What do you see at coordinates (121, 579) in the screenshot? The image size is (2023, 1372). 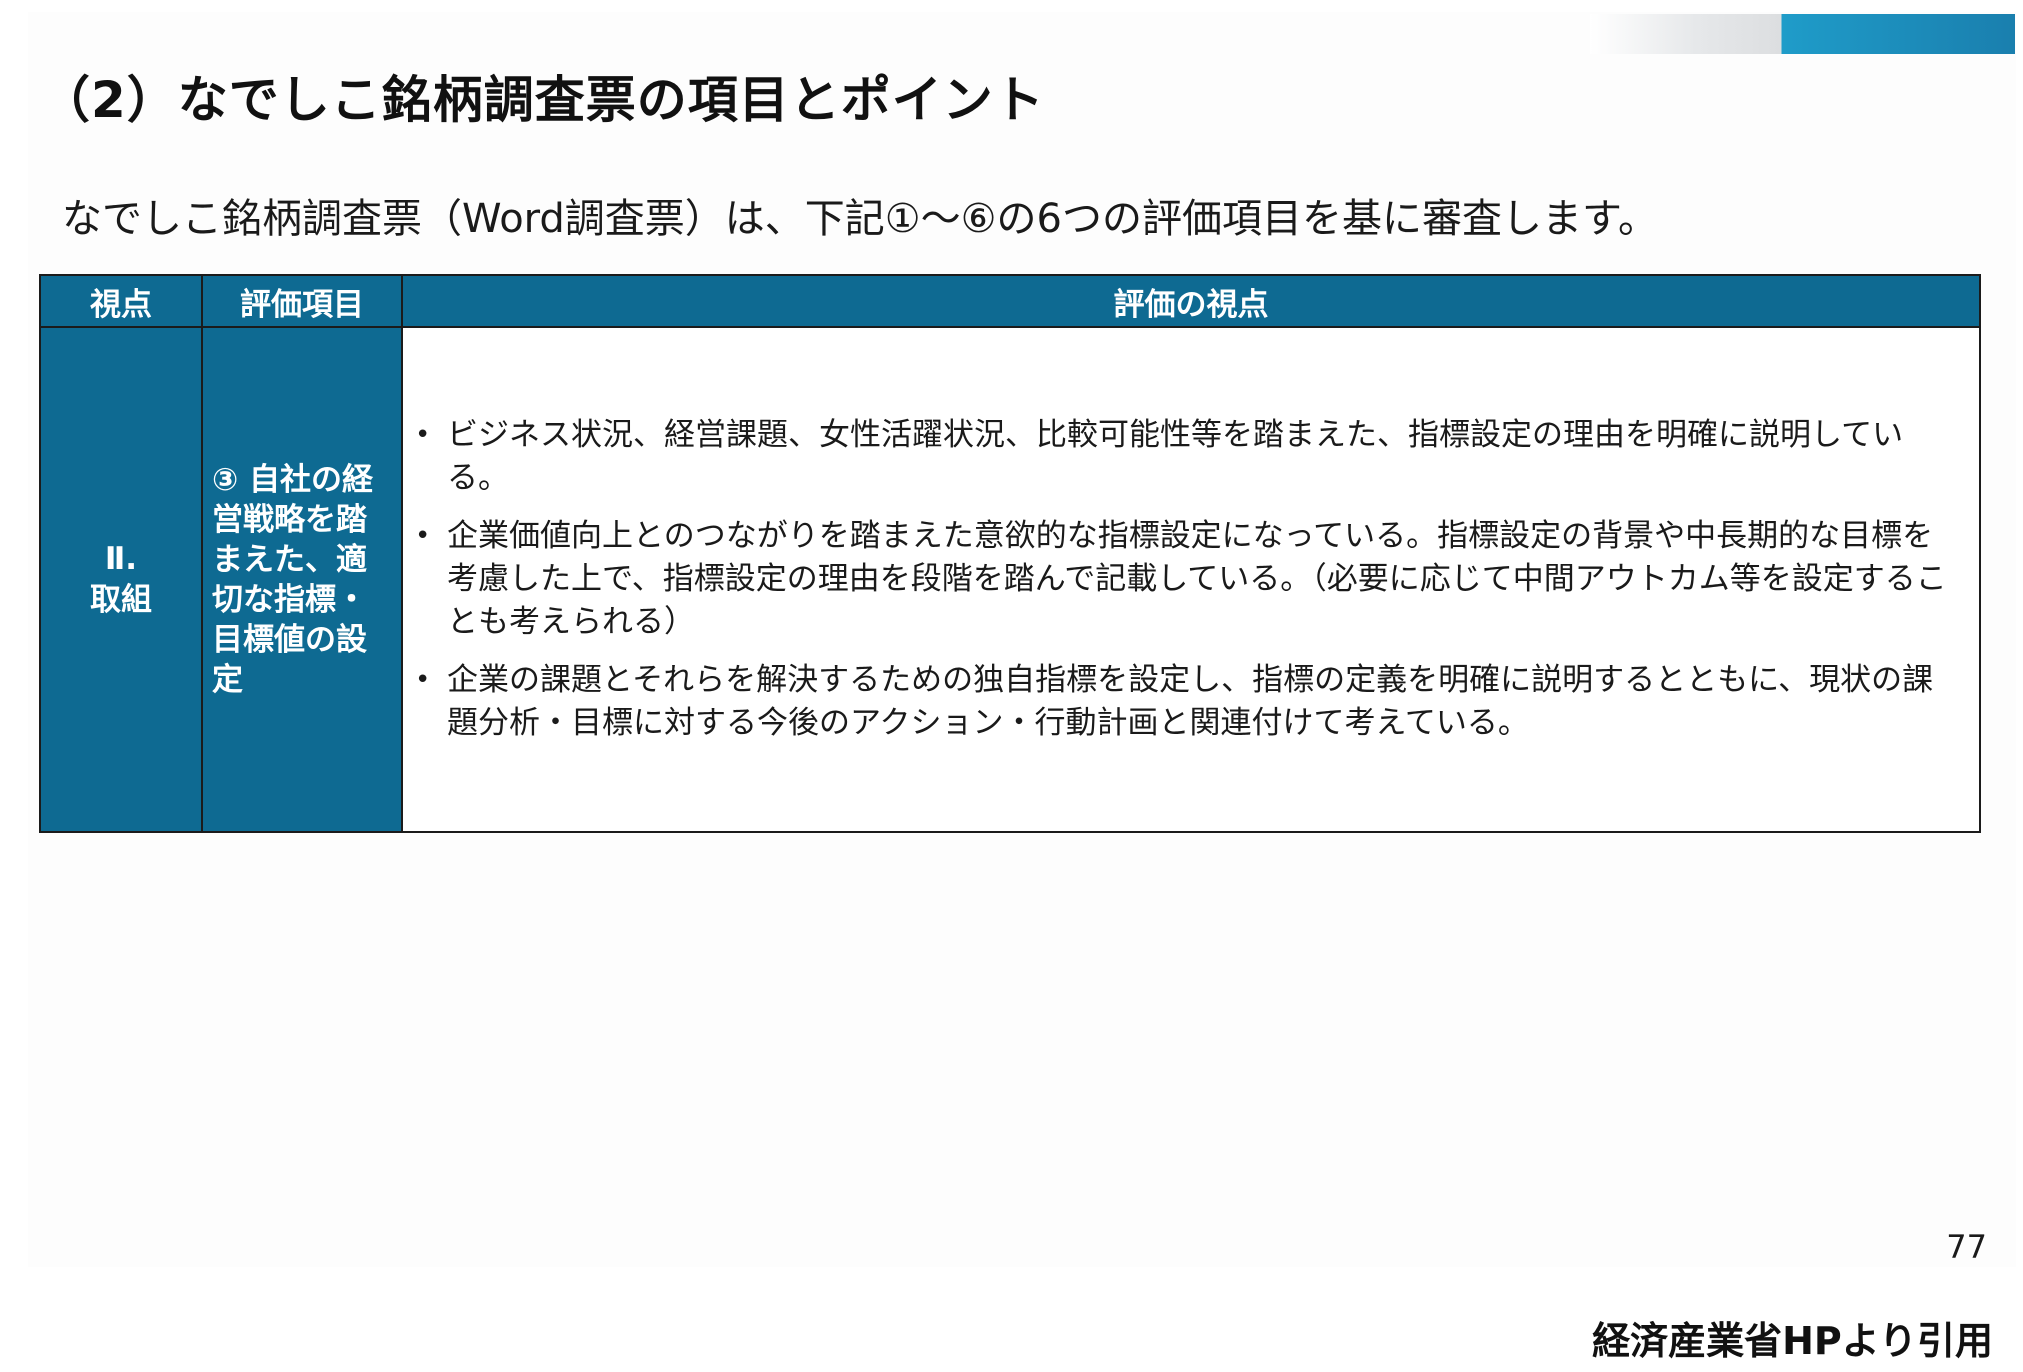 I see `cell-perspective: Ⅱ. 取組` at bounding box center [121, 579].